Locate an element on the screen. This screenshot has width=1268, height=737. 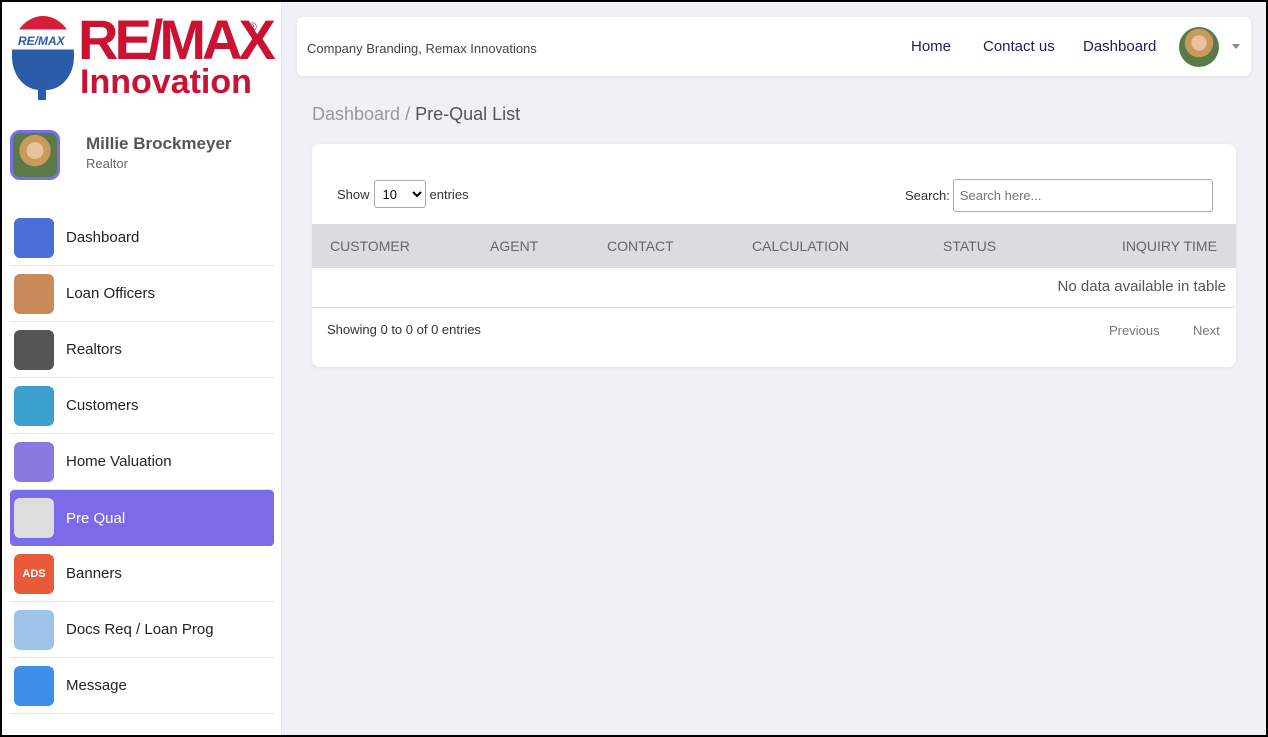
registered-mark: ® is located at coordinates (252, 27).